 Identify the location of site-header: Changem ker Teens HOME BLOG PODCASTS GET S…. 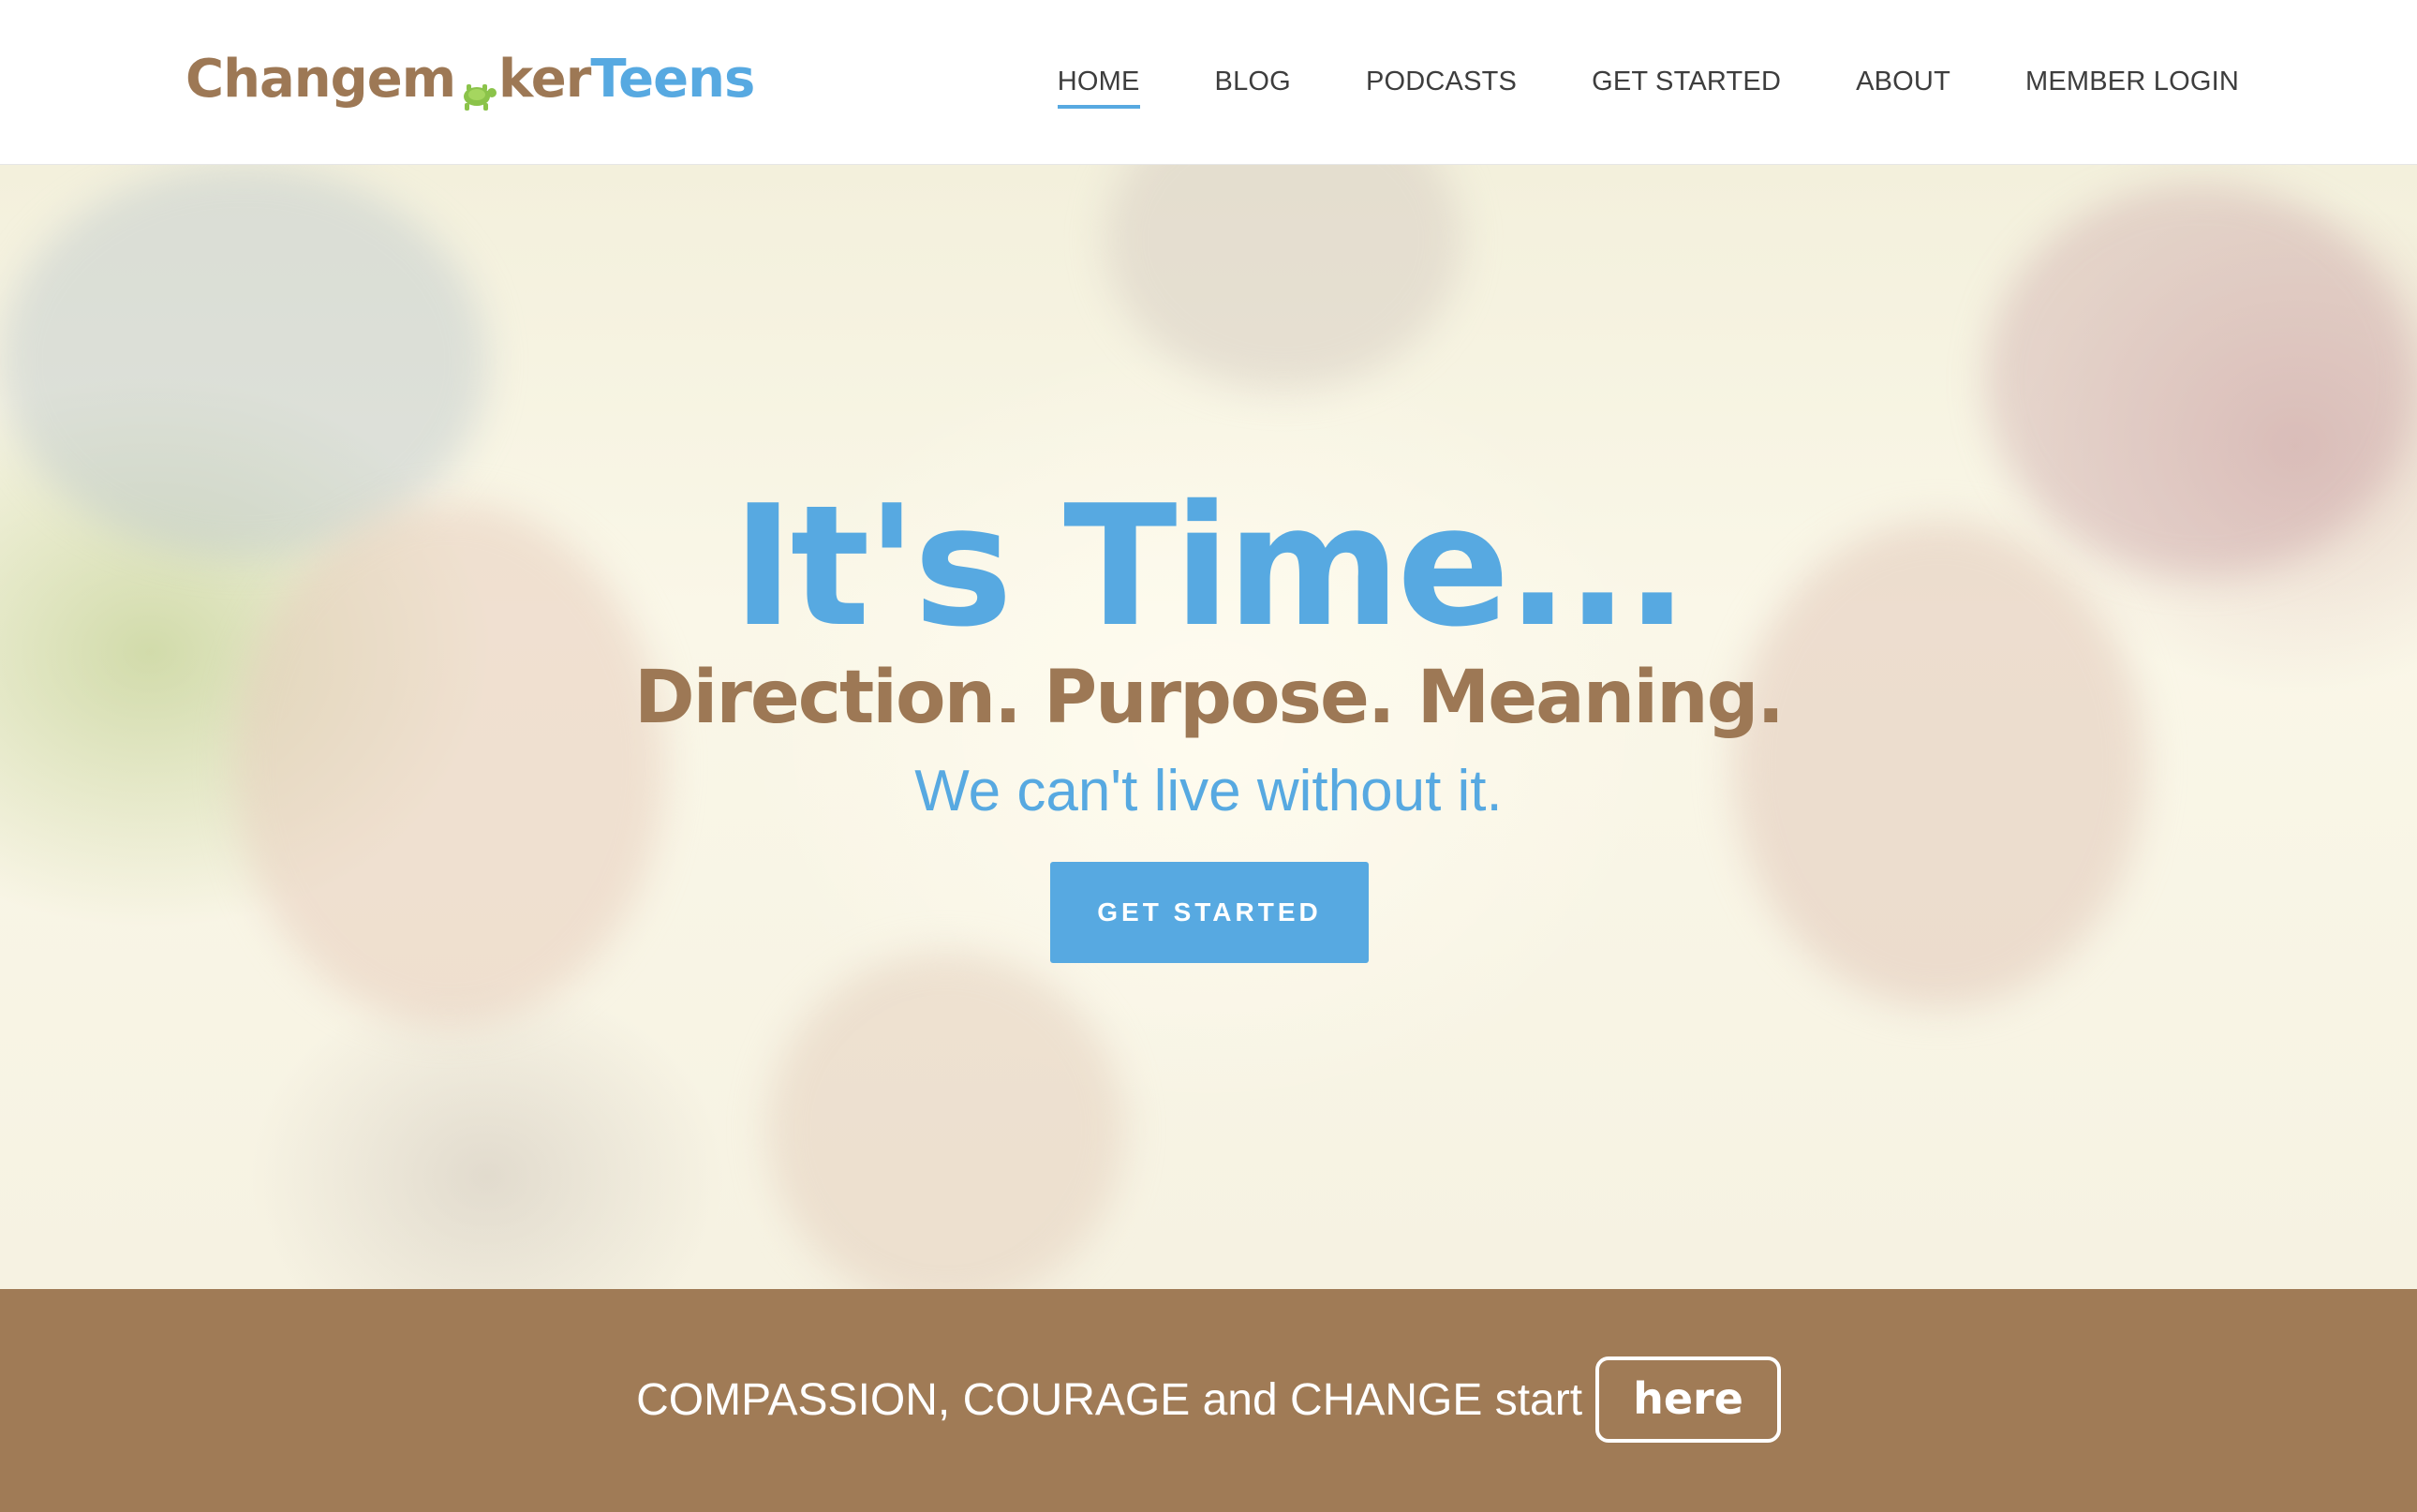
(1208, 82).